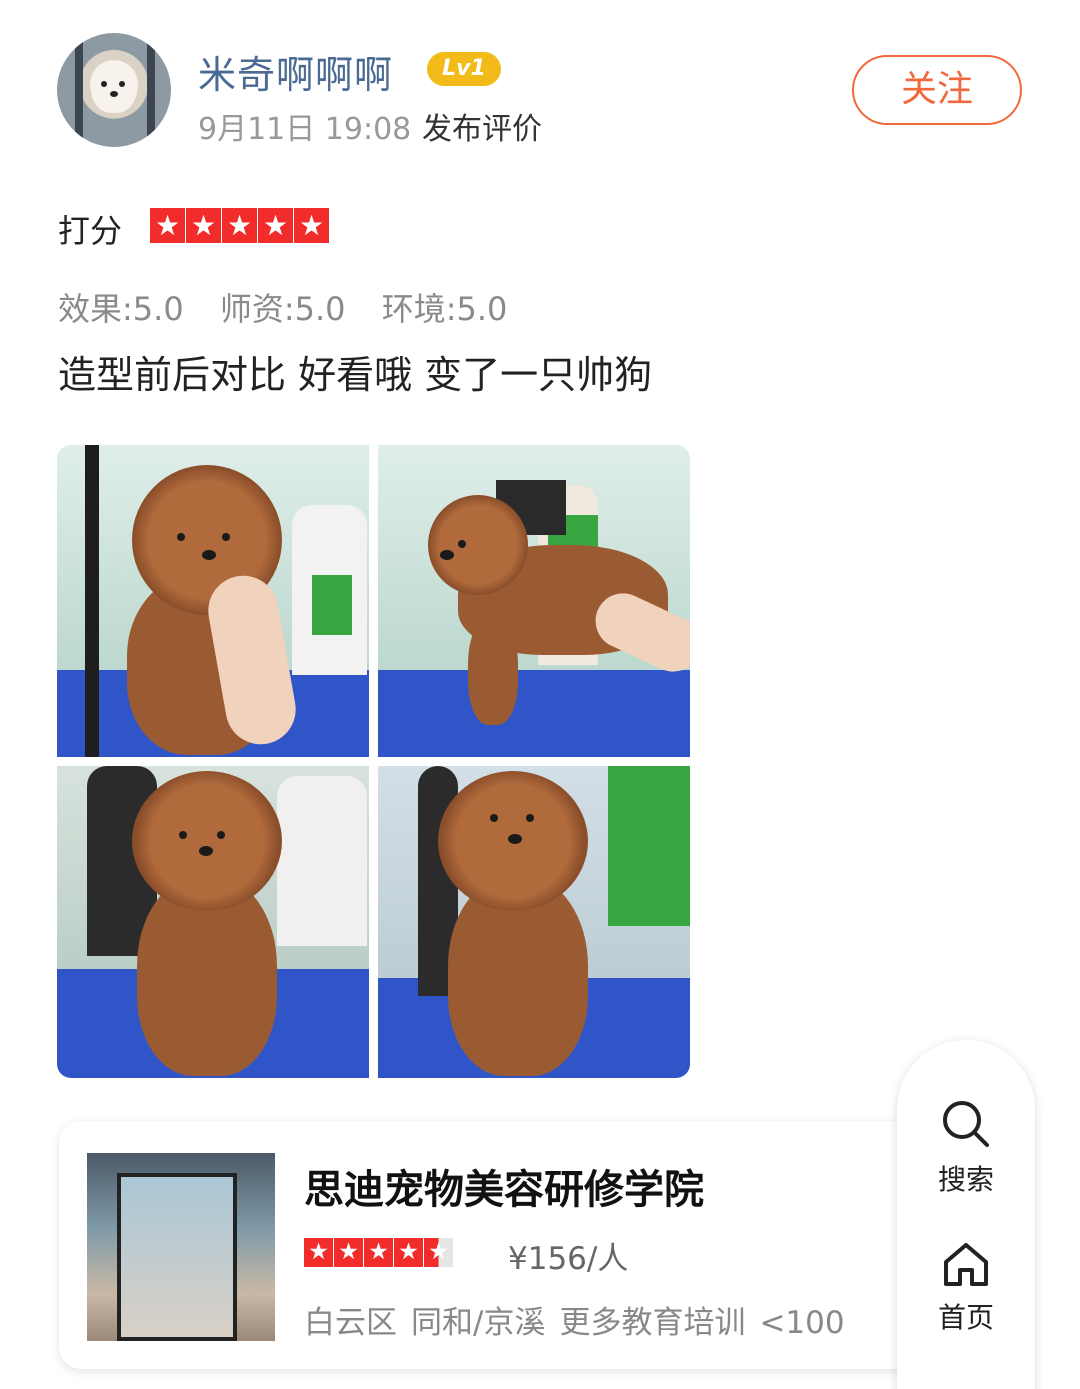  What do you see at coordinates (181, 1247) in the screenshot?
I see `shop-thumbnail` at bounding box center [181, 1247].